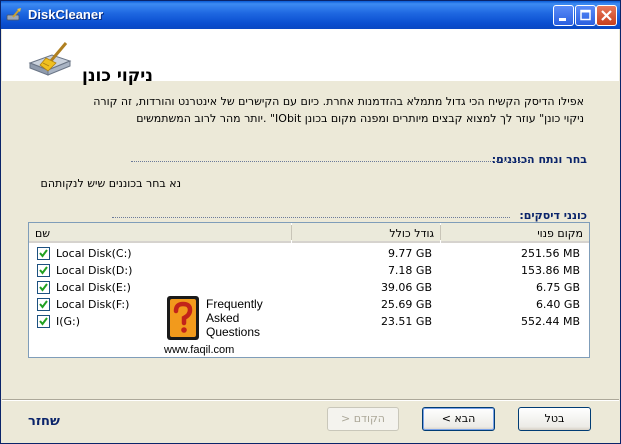  What do you see at coordinates (117, 76) in the screenshot?
I see `page-title: ניקוי כונן` at bounding box center [117, 76].